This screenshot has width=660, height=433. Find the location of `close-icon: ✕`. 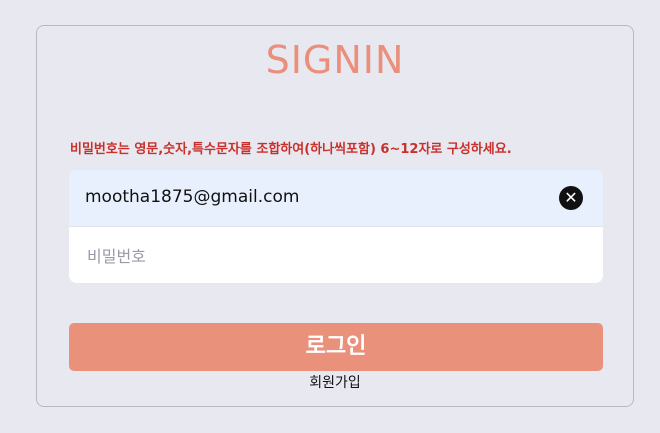

close-icon: ✕ is located at coordinates (571, 198).